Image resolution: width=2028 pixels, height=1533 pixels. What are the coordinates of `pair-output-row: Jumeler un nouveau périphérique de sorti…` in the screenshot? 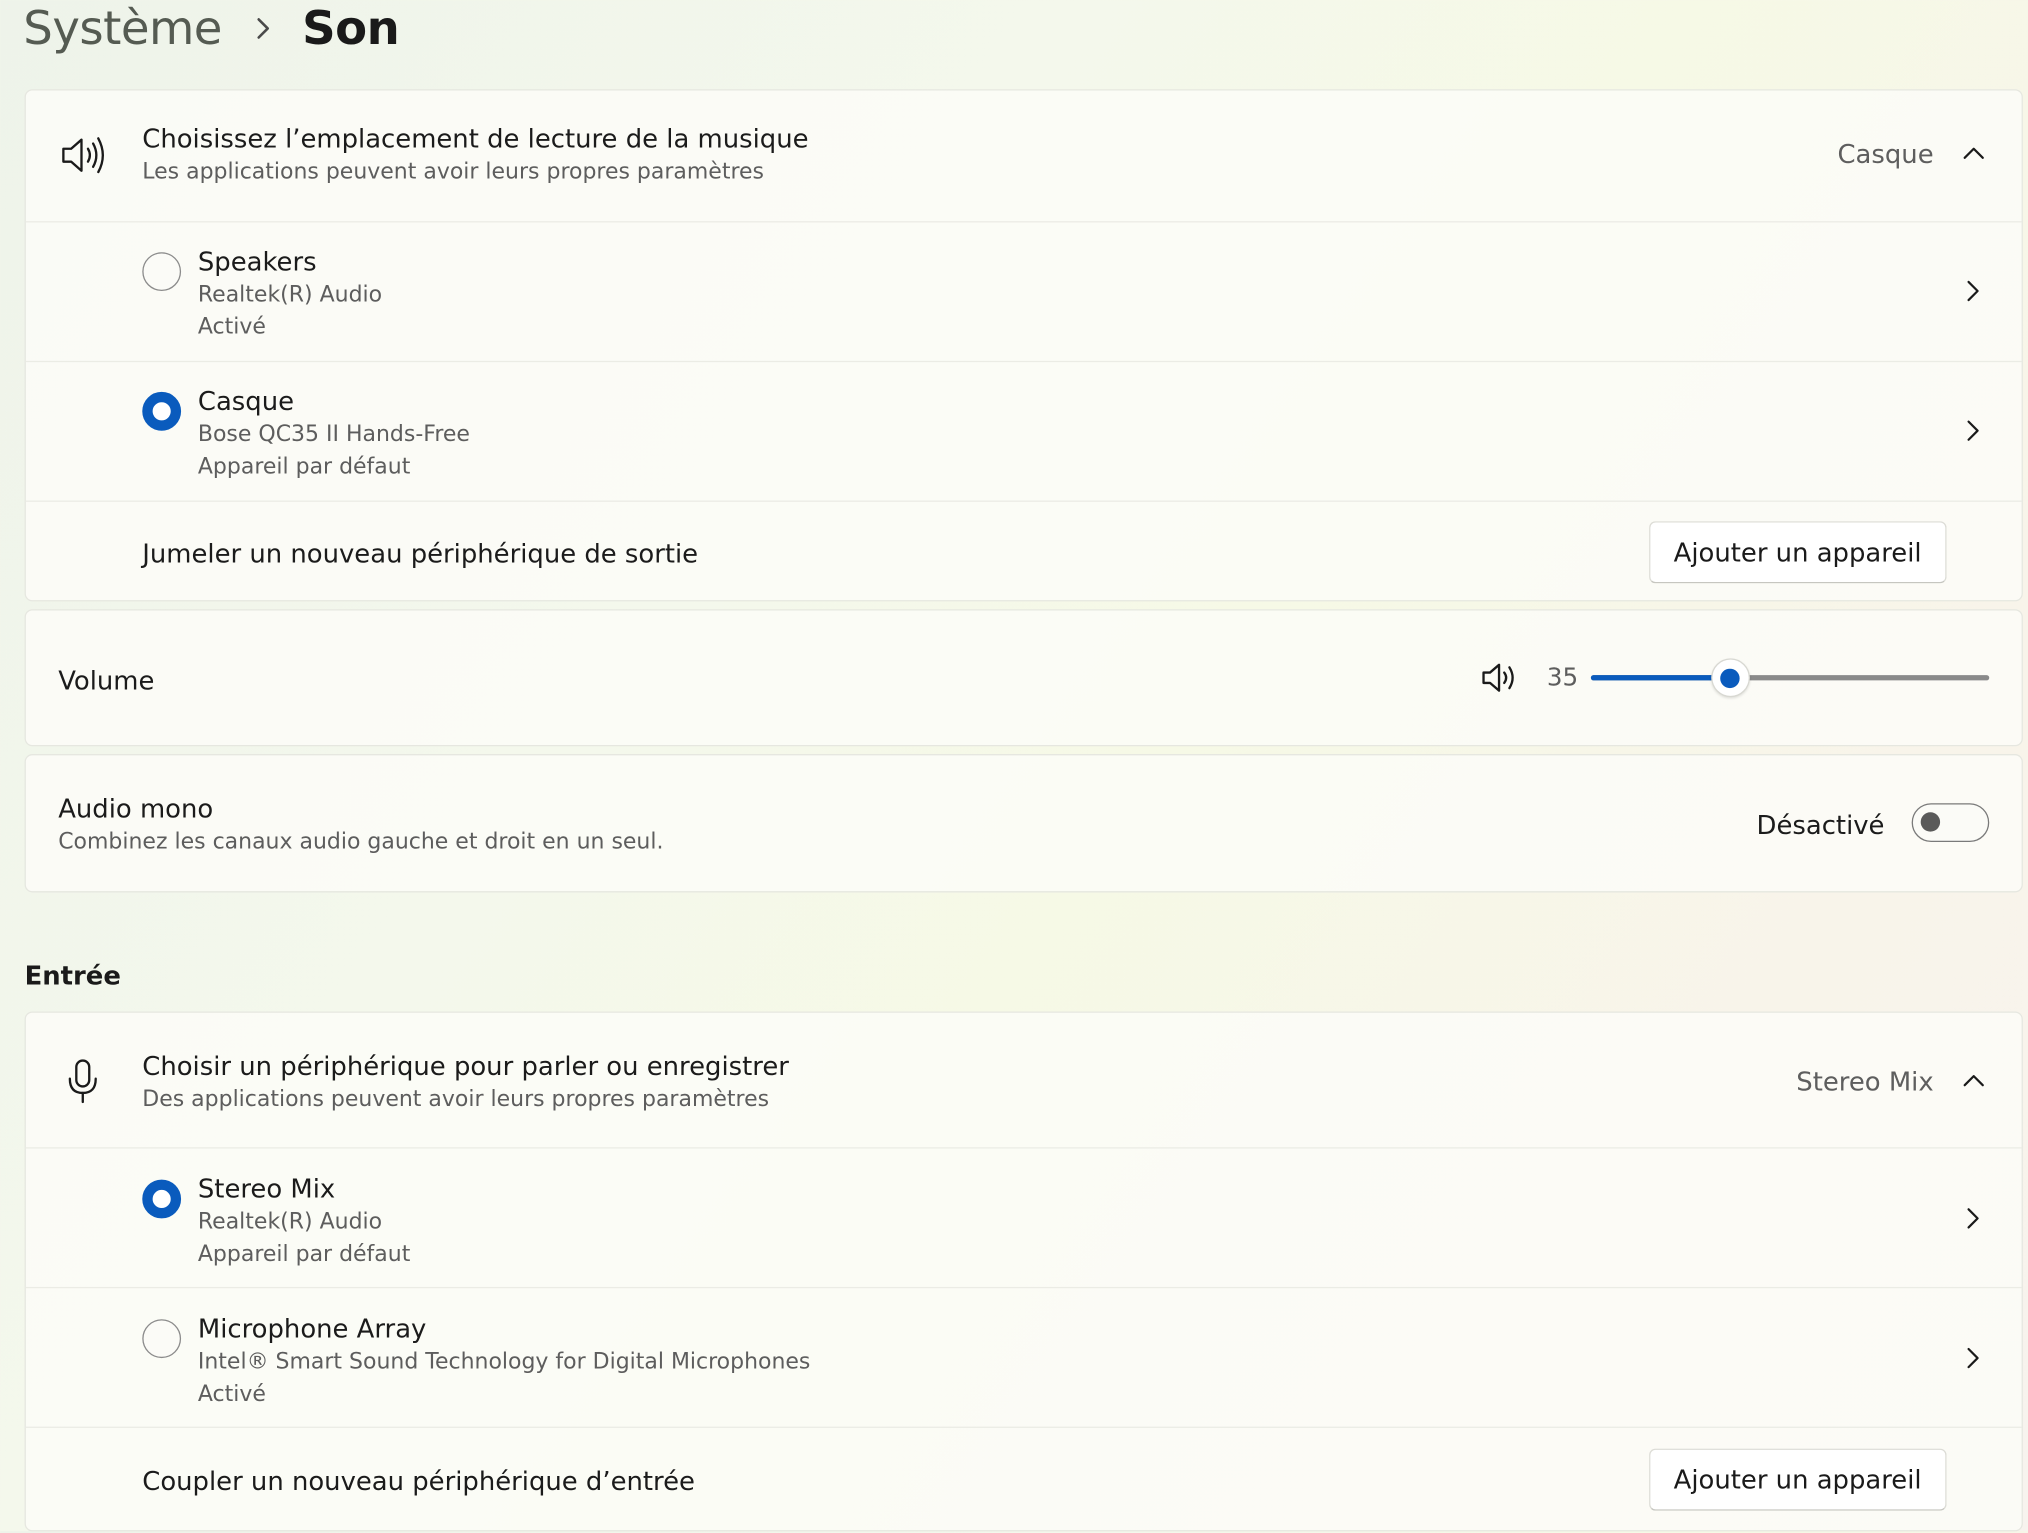 It's located at (1023, 551).